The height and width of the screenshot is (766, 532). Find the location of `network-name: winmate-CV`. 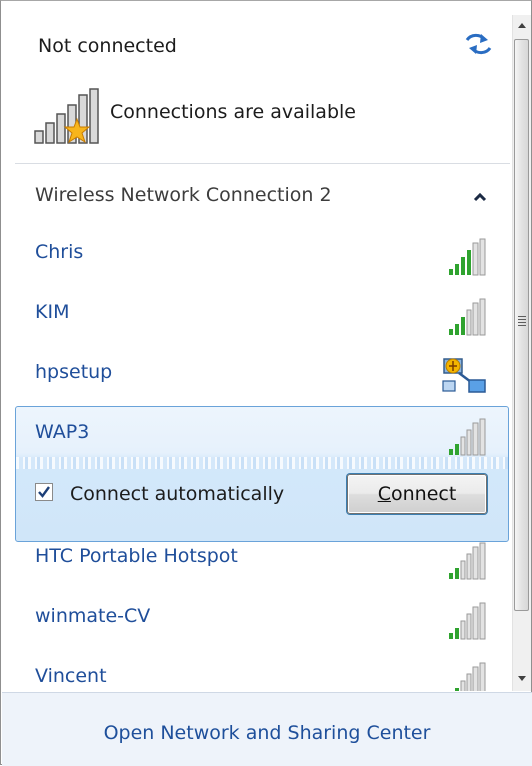

network-name: winmate-CV is located at coordinates (93, 616).